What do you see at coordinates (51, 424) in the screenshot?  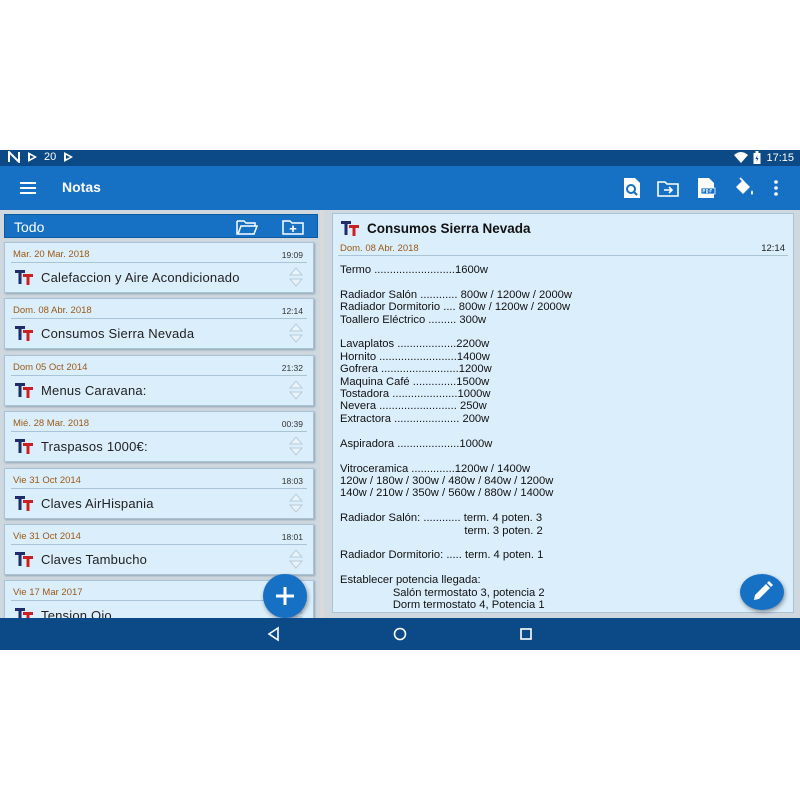 I see `note-date: Mié. 28 Mar. 2018` at bounding box center [51, 424].